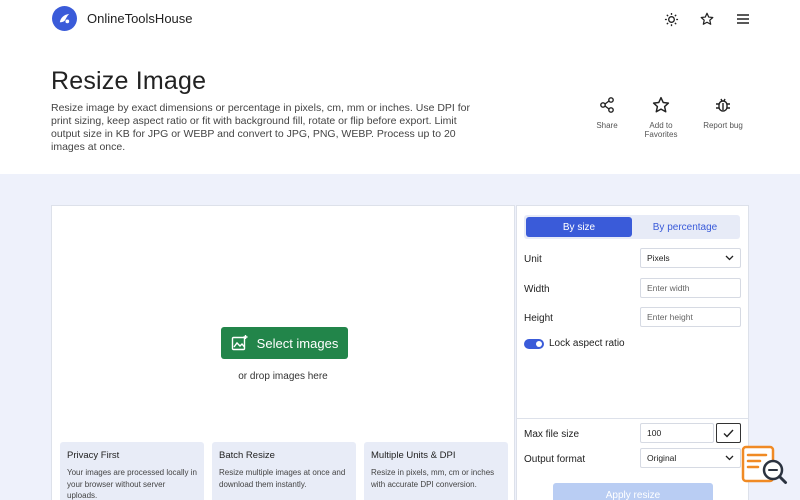 This screenshot has width=800, height=500. What do you see at coordinates (607, 125) in the screenshot?
I see `share-label: Share` at bounding box center [607, 125].